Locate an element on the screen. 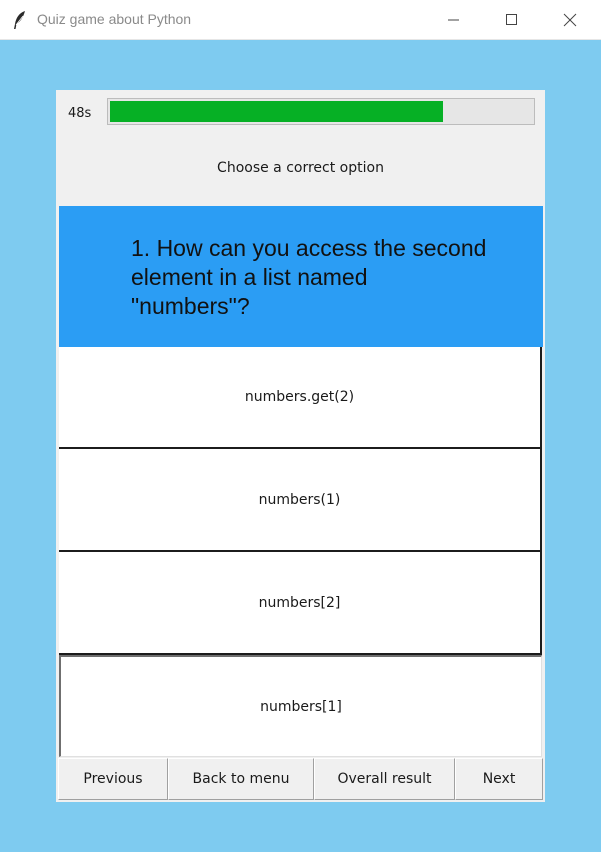  window-title: Quiz game about Python is located at coordinates (114, 19).